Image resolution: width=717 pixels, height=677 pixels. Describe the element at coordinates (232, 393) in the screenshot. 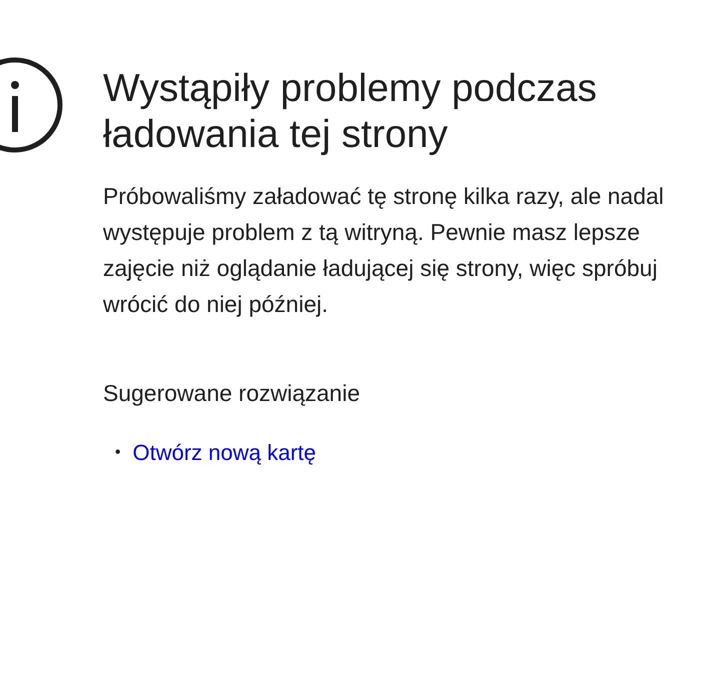

I see `suggestions-heading: Sugerowane rozwiązanie` at that location.